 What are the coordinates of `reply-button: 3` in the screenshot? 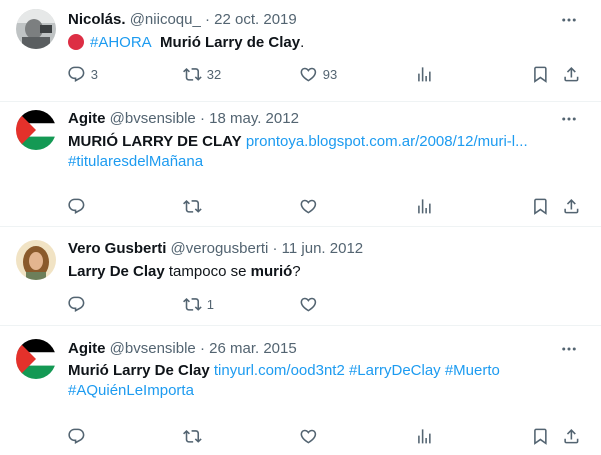 It's located at (82, 74).